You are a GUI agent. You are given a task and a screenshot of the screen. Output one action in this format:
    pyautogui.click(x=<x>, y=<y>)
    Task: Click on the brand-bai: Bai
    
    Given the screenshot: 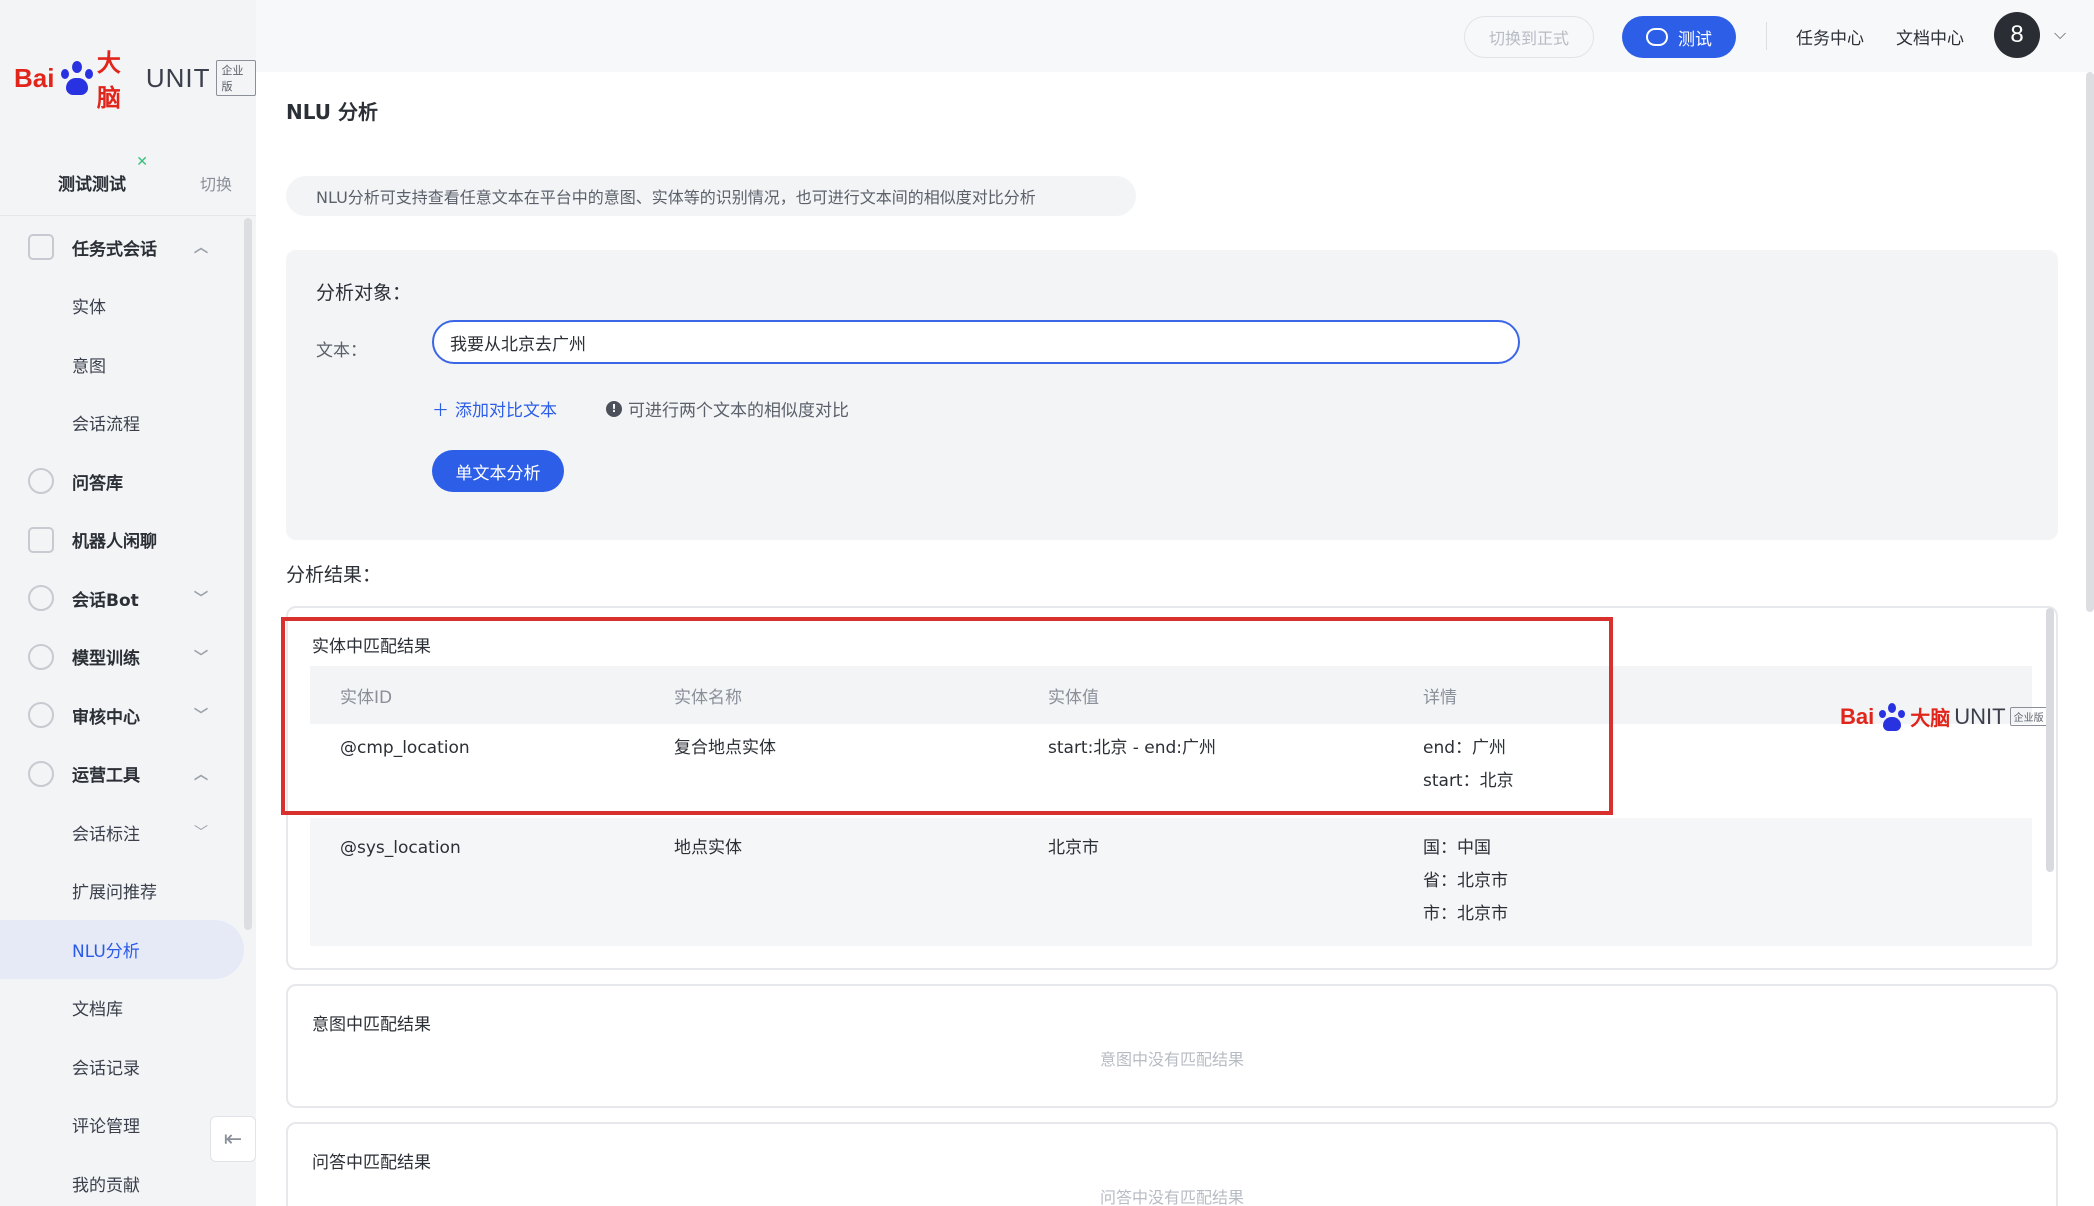 What is the action you would take?
    pyautogui.click(x=34, y=77)
    